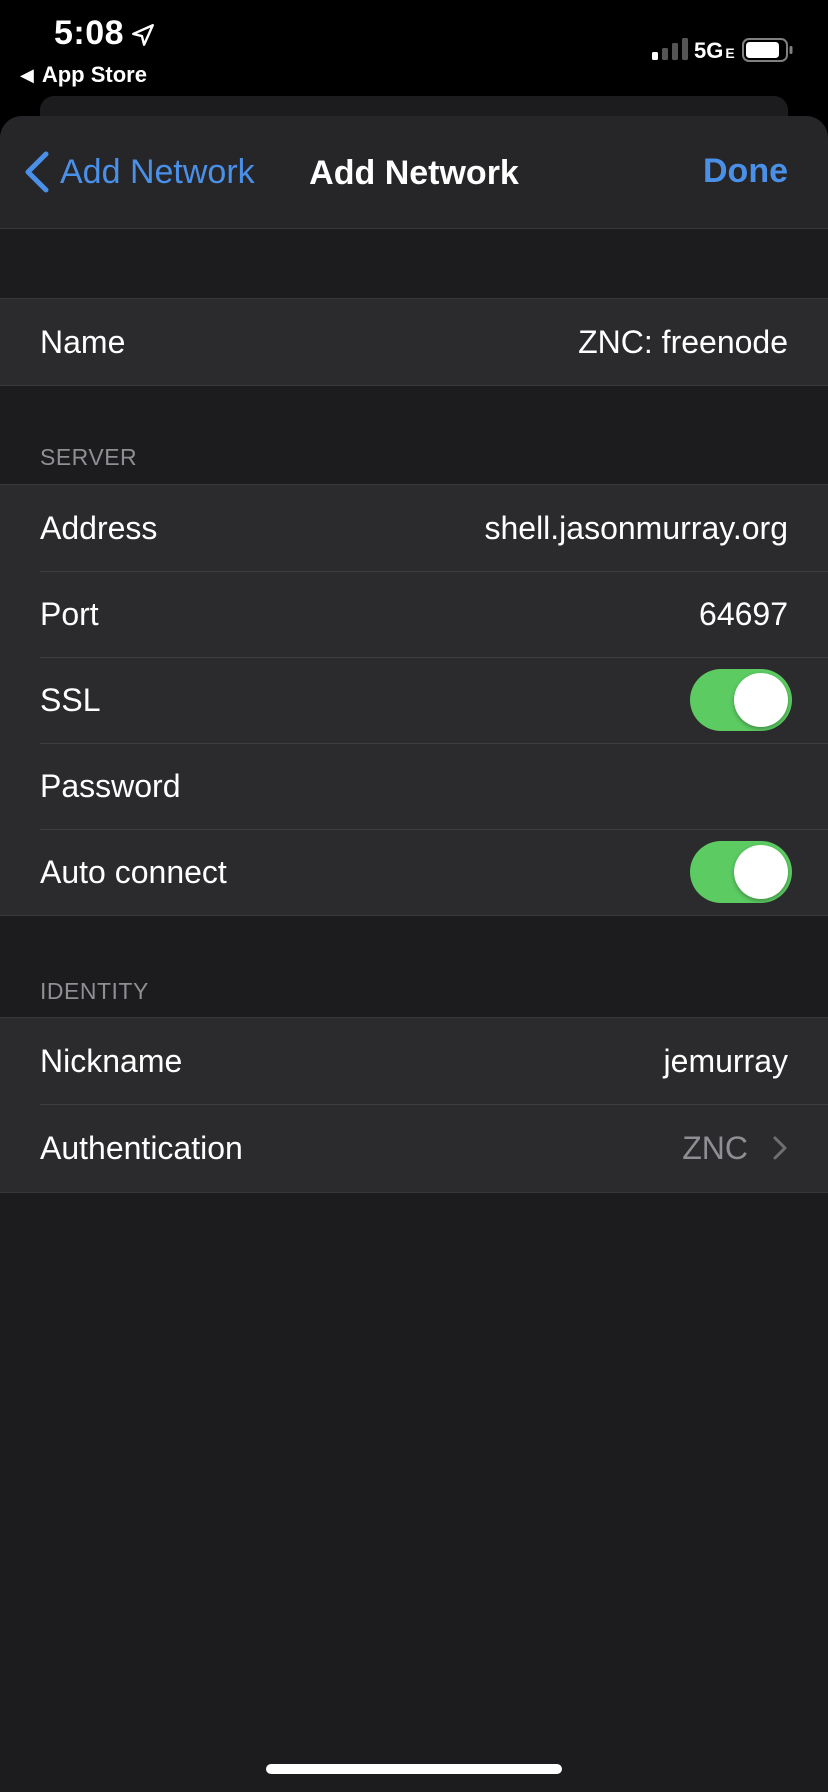  I want to click on name-section: Name ZNC: freenode, so click(414, 342).